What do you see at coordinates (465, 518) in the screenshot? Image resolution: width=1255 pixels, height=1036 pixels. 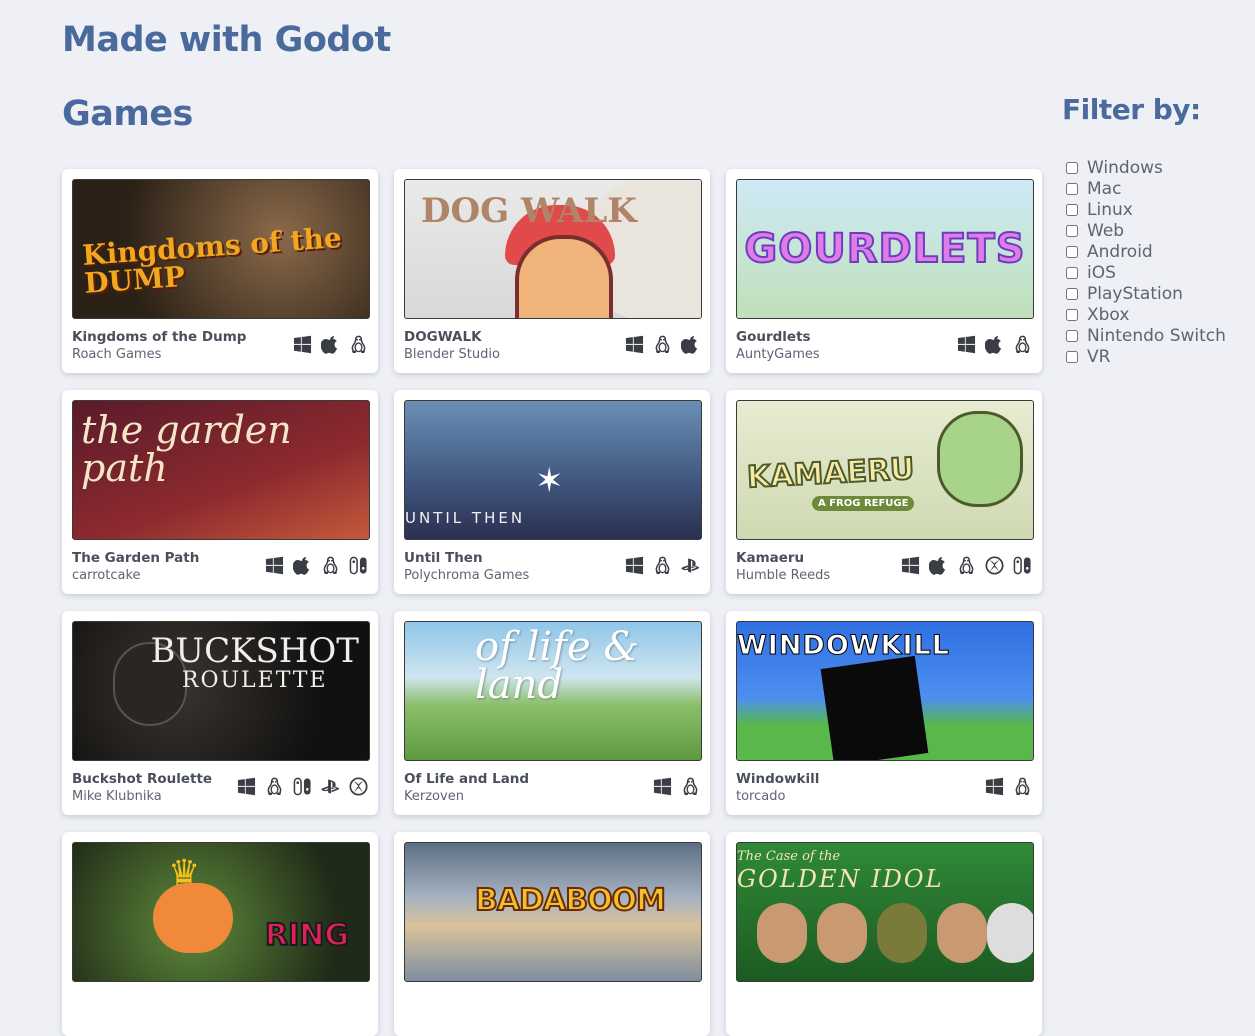 I see `thumbnail-logo-text: UNTIL THEN` at bounding box center [465, 518].